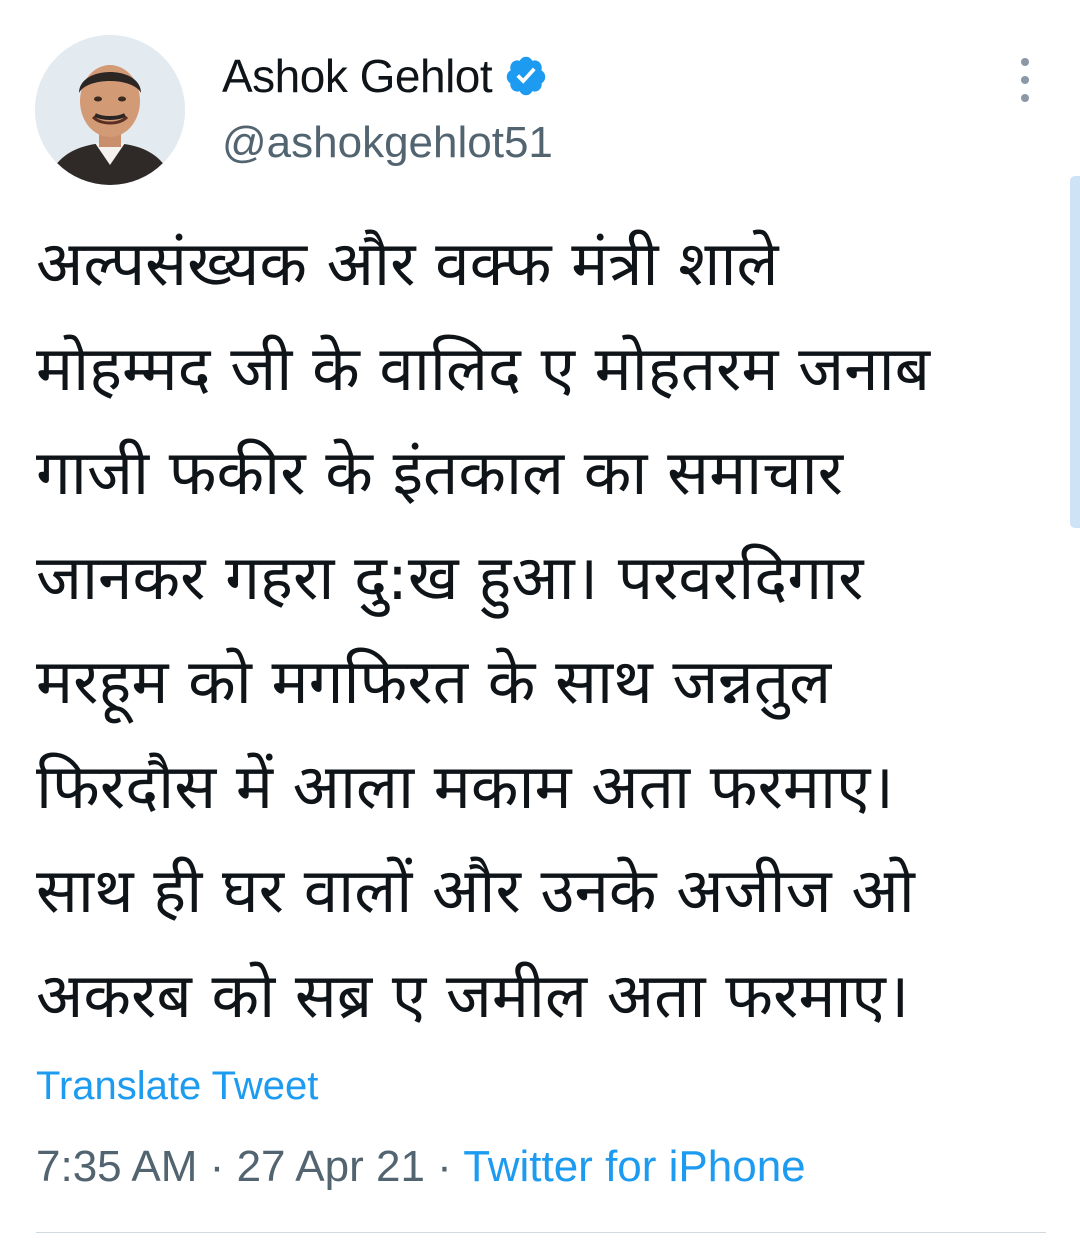  Describe the element at coordinates (465, 786) in the screenshot. I see `tweet-text-line: फिरदौस में आला मकाम अता फरमाए।` at that location.